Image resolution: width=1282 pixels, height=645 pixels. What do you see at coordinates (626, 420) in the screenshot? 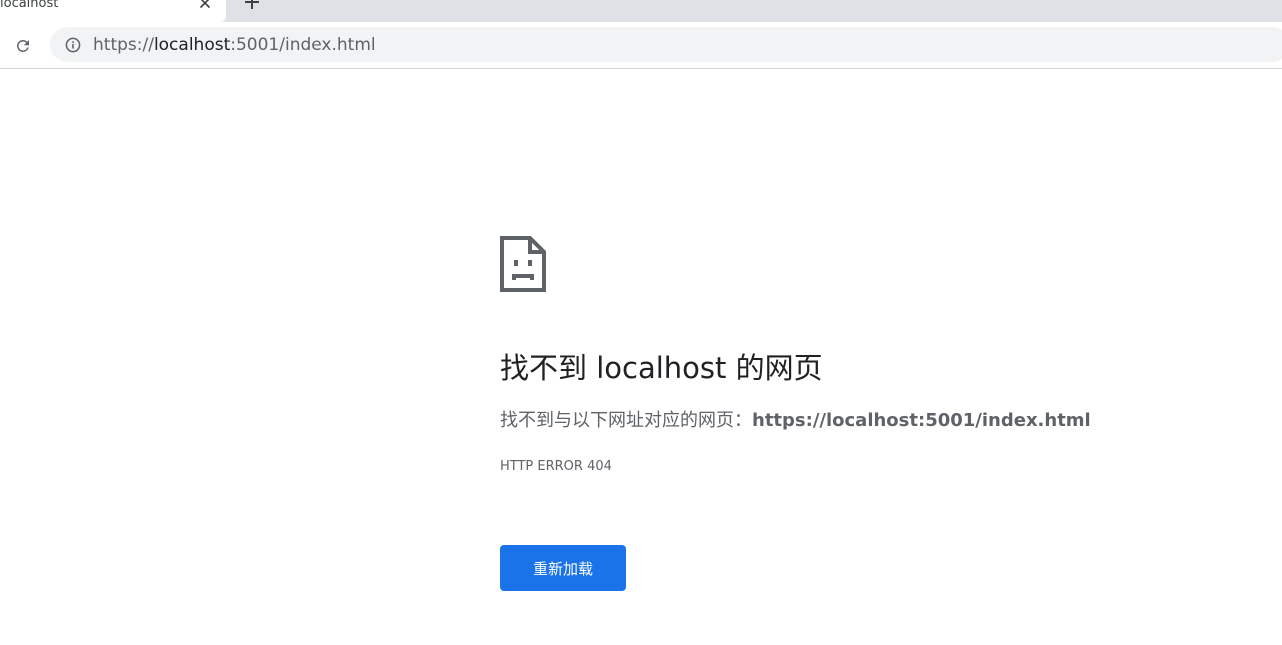
I see `description-text: 找不到与以下网址对应的网页：` at bounding box center [626, 420].